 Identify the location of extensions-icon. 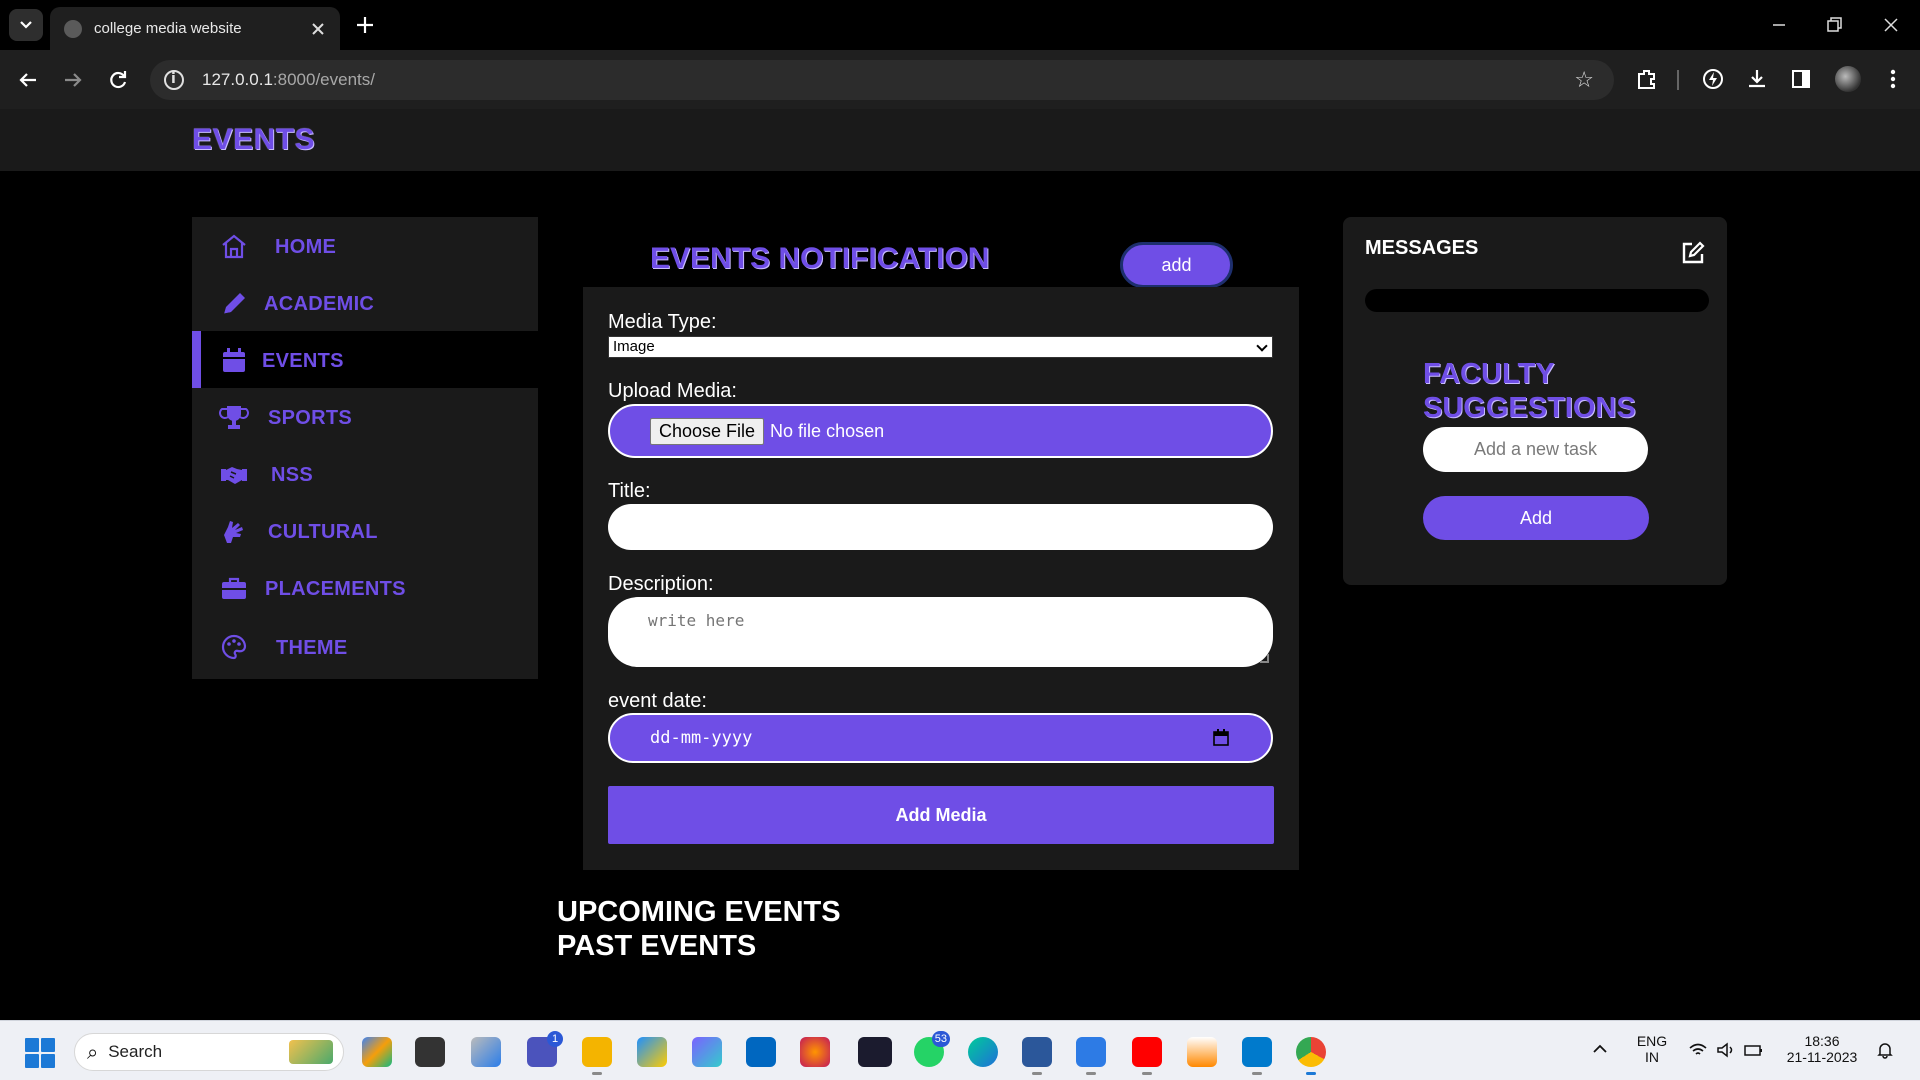
(1647, 79).